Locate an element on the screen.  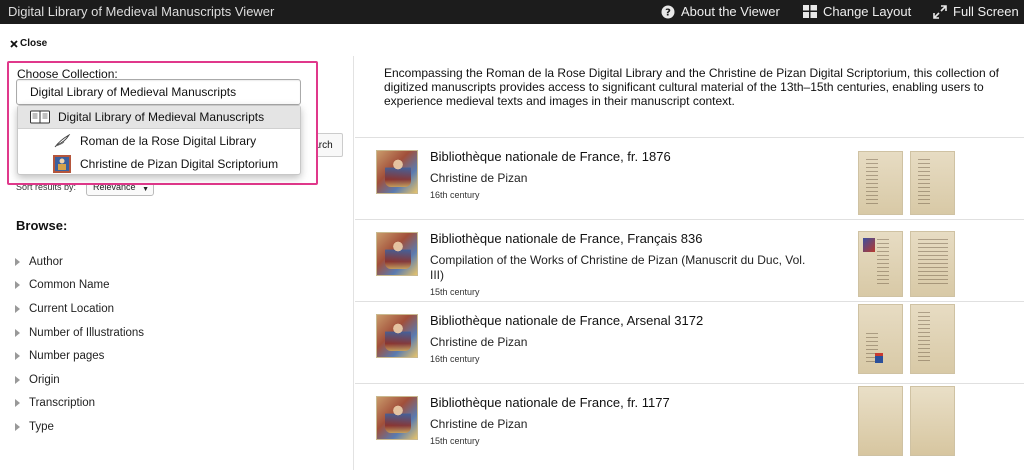
about-viewer-label: About the Viewer is located at coordinates (730, 11).